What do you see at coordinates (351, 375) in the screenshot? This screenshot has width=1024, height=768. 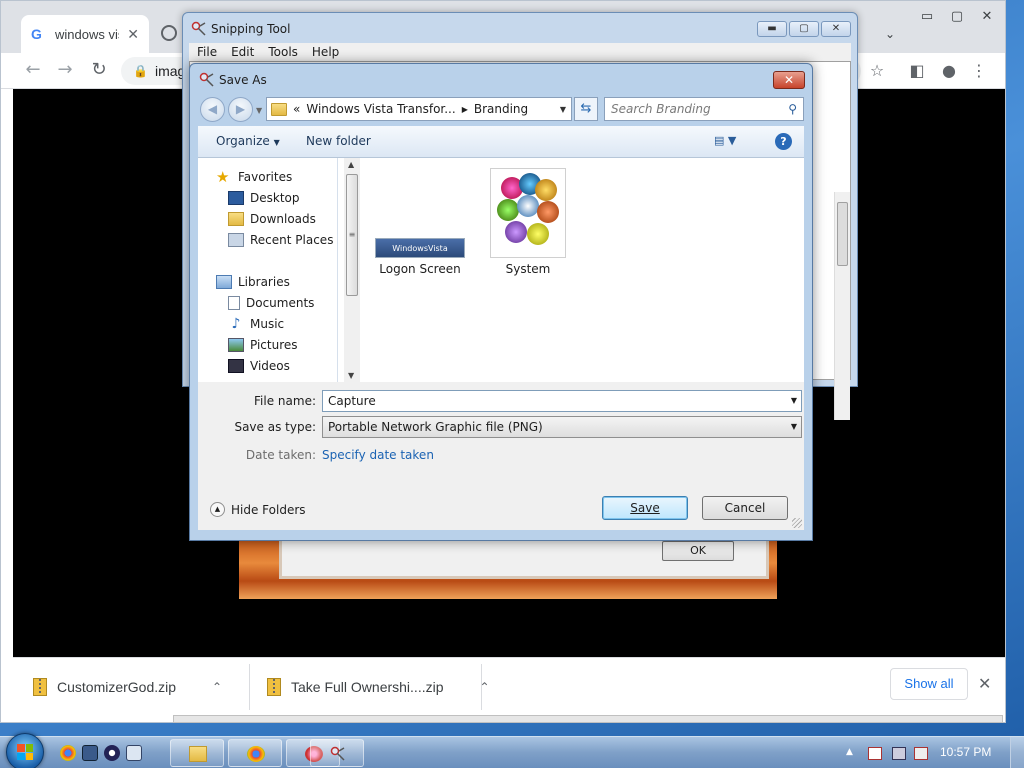 I see `scroll-down-arrow-icon: ▼` at bounding box center [351, 375].